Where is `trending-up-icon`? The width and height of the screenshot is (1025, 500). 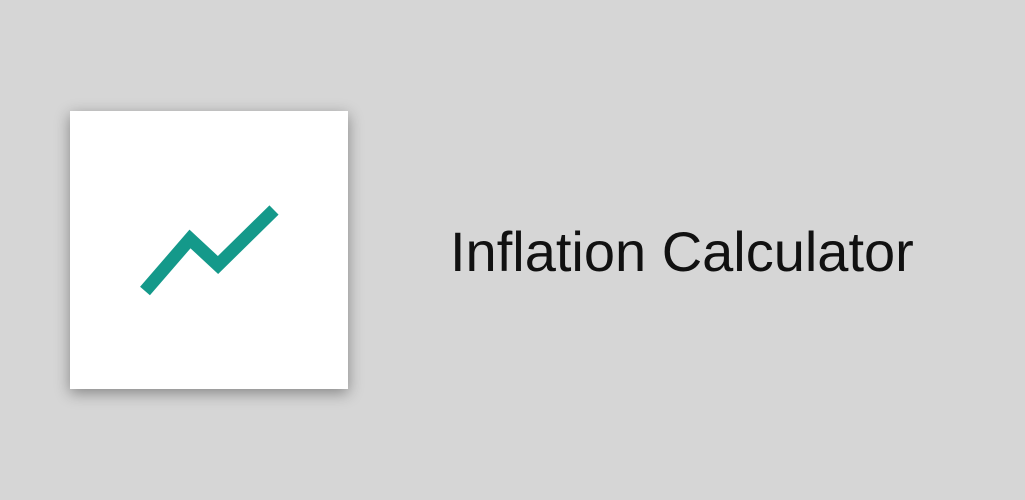 trending-up-icon is located at coordinates (209, 250).